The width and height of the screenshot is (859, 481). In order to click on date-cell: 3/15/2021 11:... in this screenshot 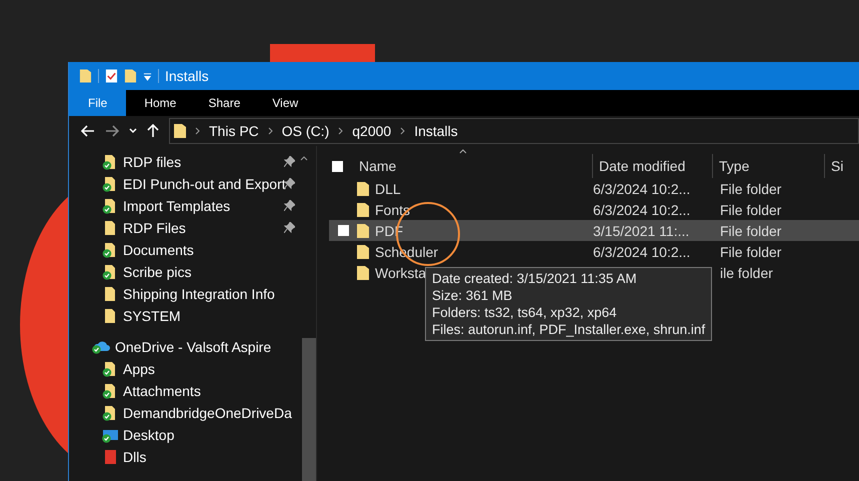, I will do `click(641, 230)`.